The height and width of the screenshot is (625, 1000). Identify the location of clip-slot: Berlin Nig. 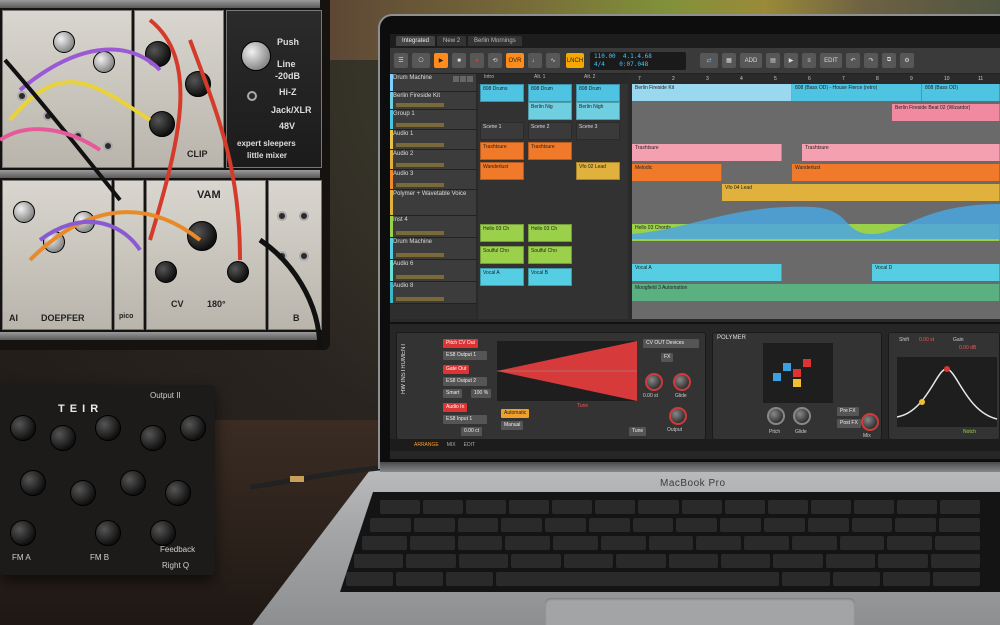
(550, 111).